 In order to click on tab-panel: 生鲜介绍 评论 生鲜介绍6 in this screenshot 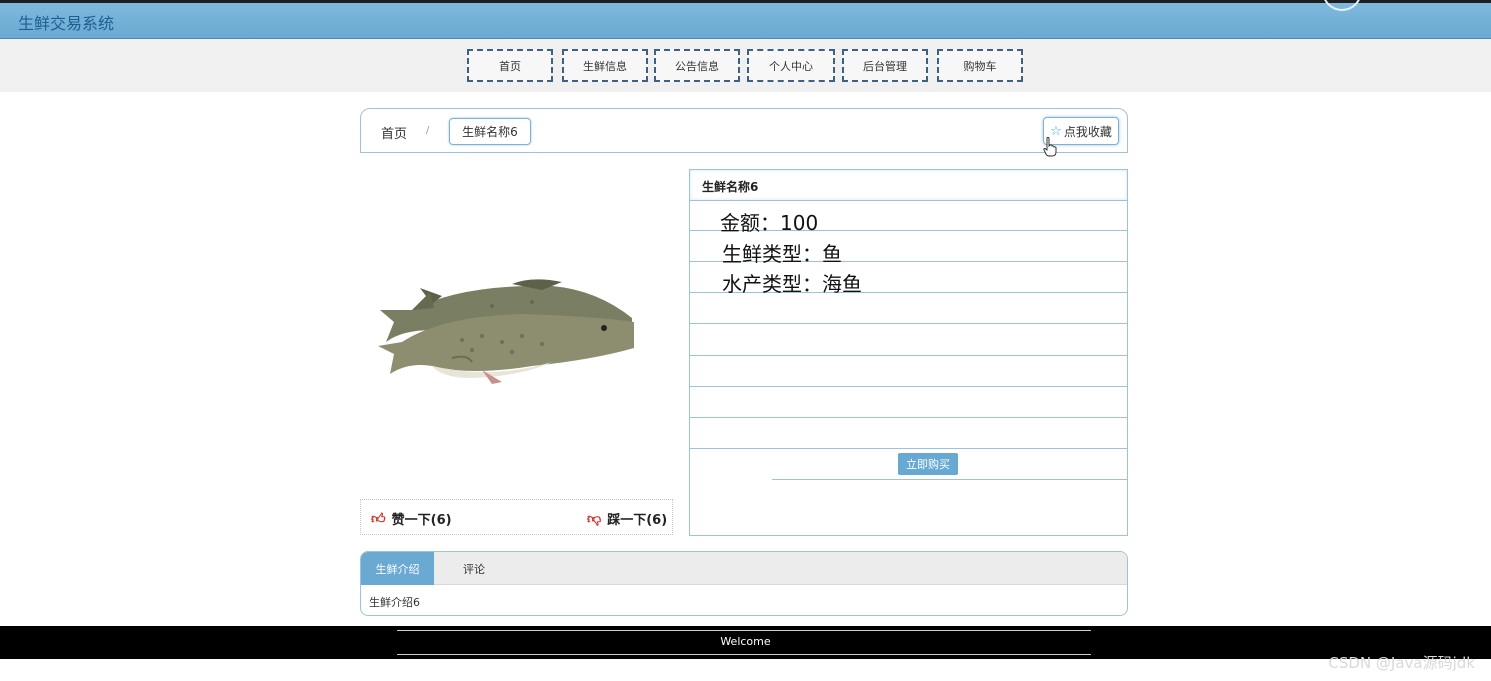, I will do `click(744, 583)`.